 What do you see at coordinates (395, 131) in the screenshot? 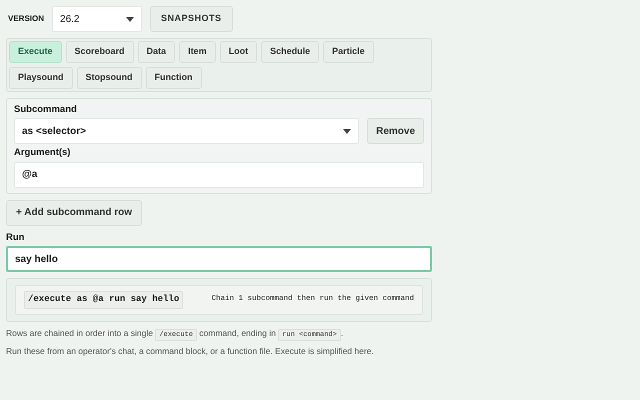
I see `remove-button: Remove` at bounding box center [395, 131].